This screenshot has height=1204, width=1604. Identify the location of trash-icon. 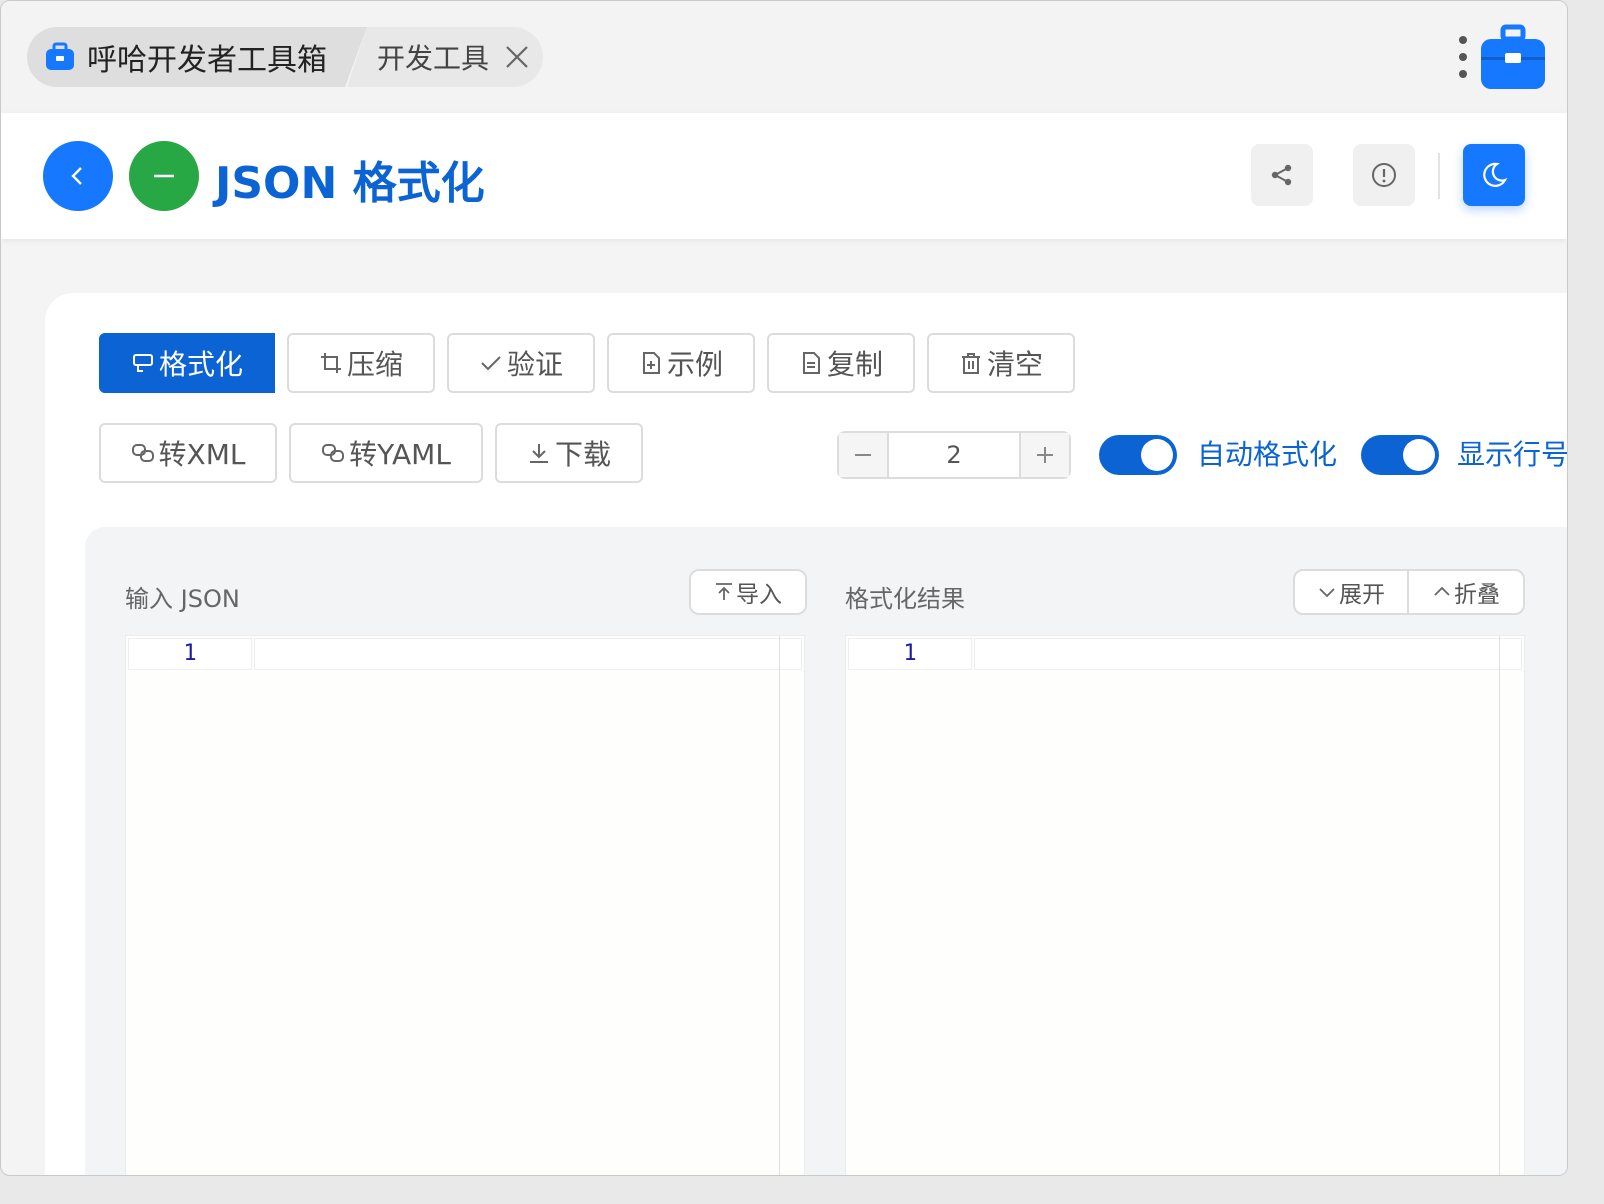
(970, 363).